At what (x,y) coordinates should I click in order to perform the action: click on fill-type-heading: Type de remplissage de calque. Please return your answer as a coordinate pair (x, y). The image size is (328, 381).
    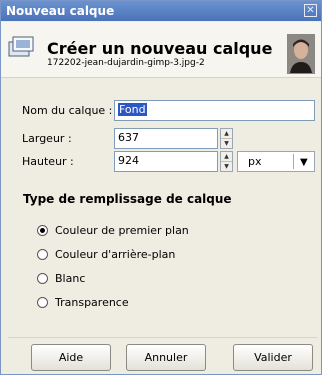
    Looking at the image, I should click on (127, 199).